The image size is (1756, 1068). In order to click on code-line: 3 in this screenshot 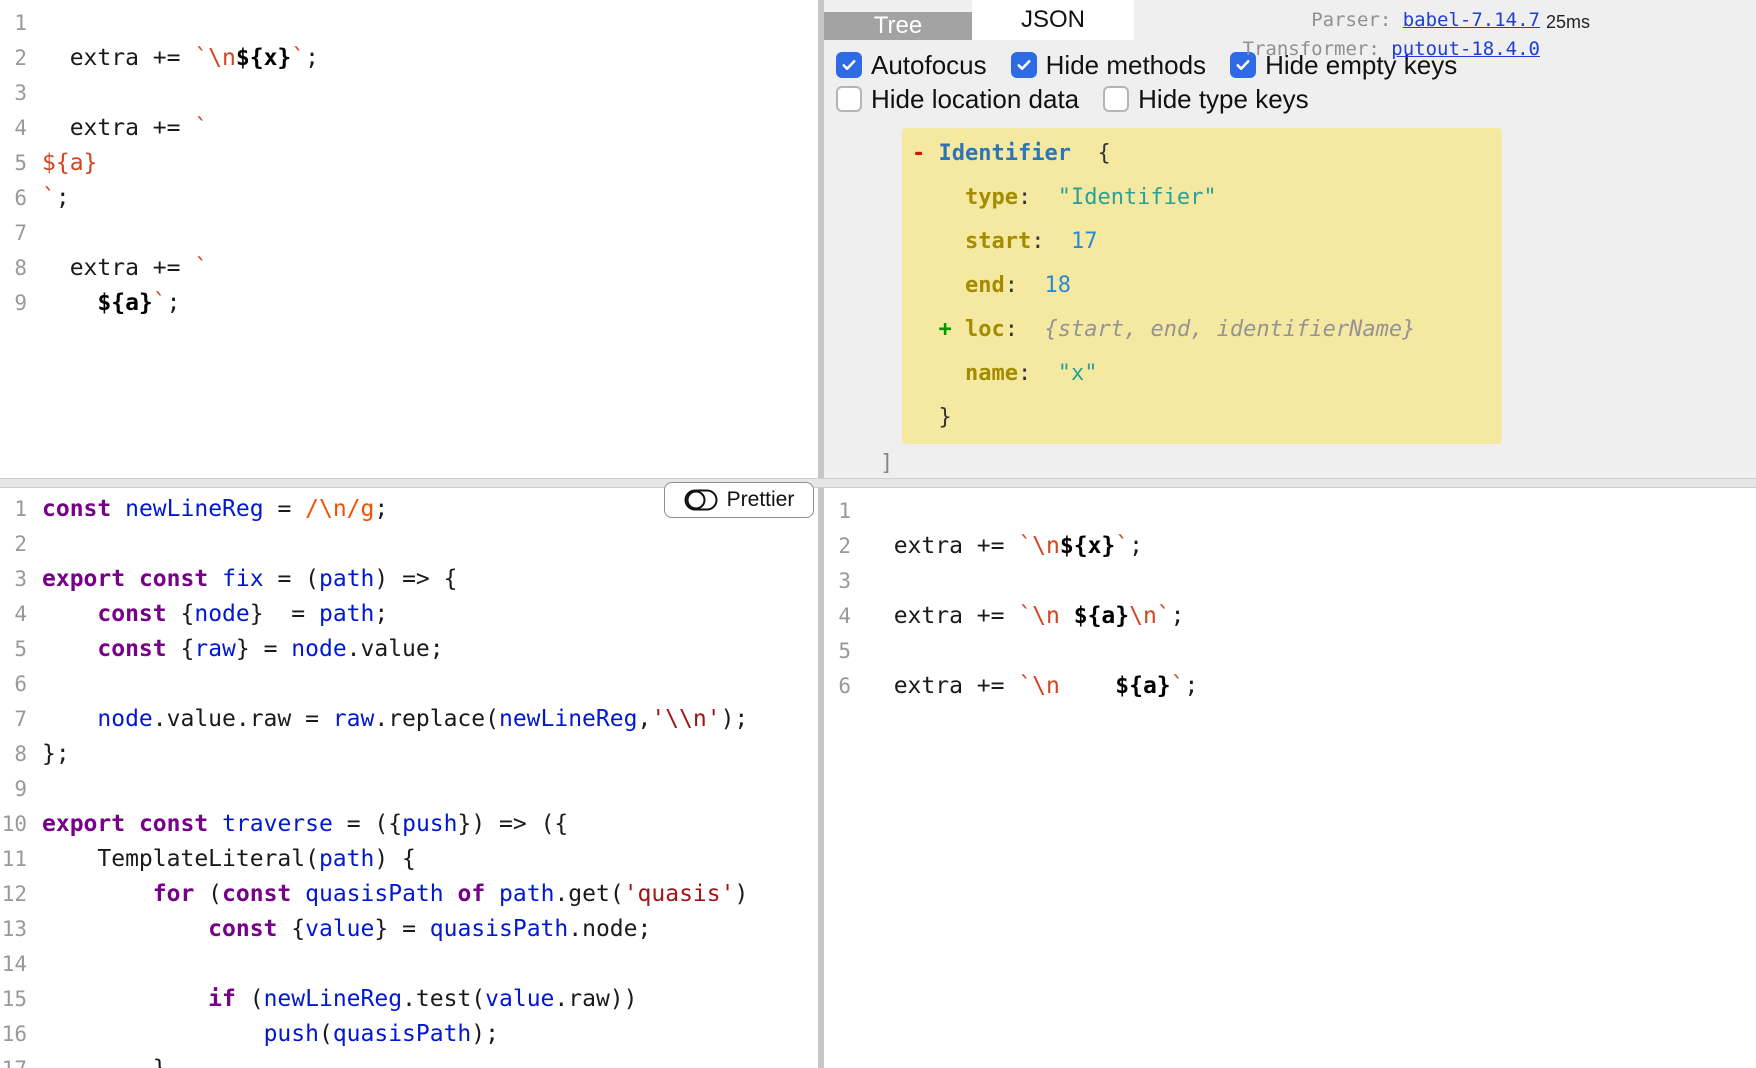, I will do `click(1290, 581)`.